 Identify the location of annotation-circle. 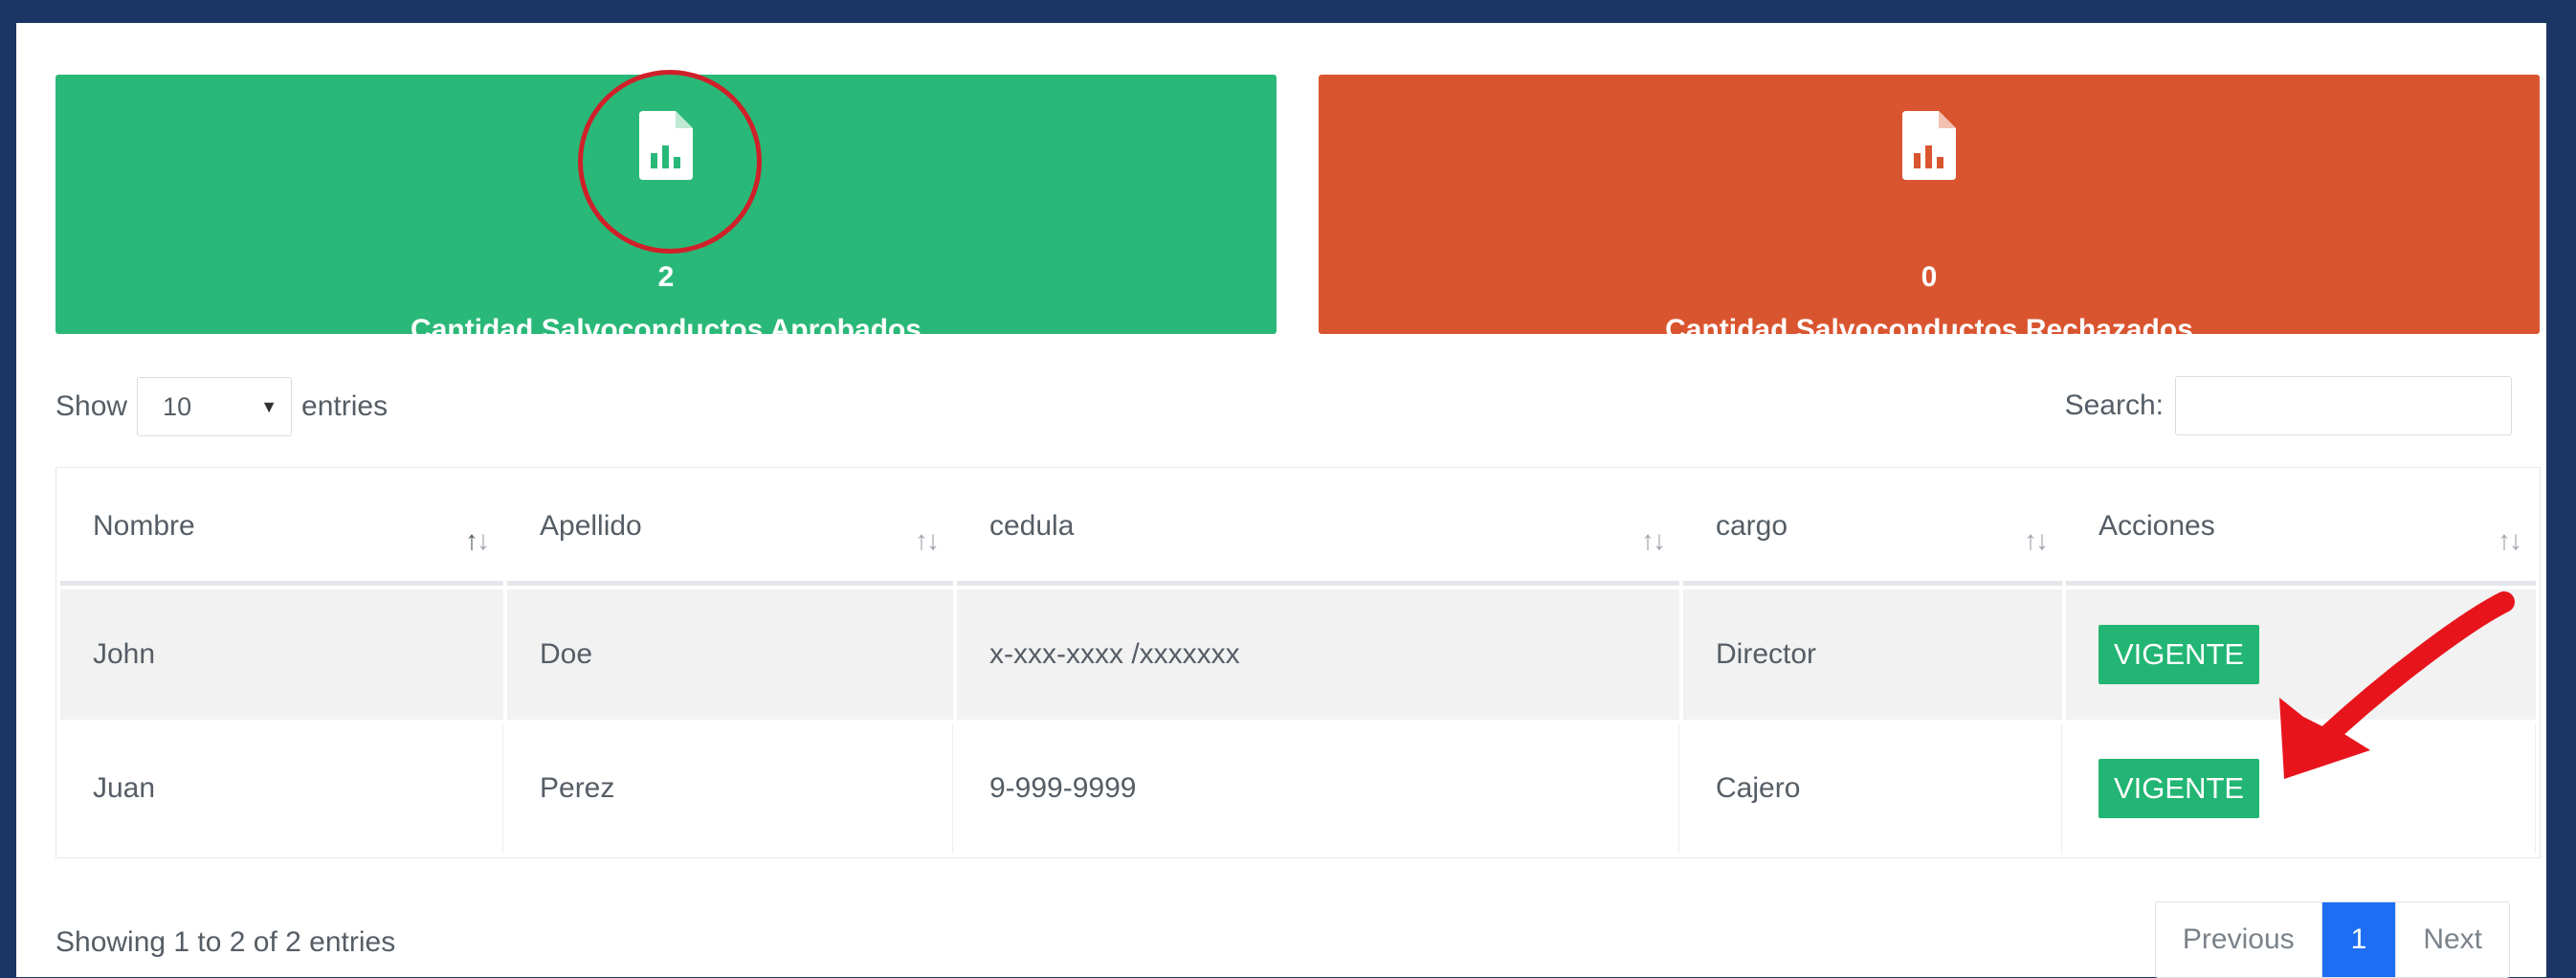
(670, 162).